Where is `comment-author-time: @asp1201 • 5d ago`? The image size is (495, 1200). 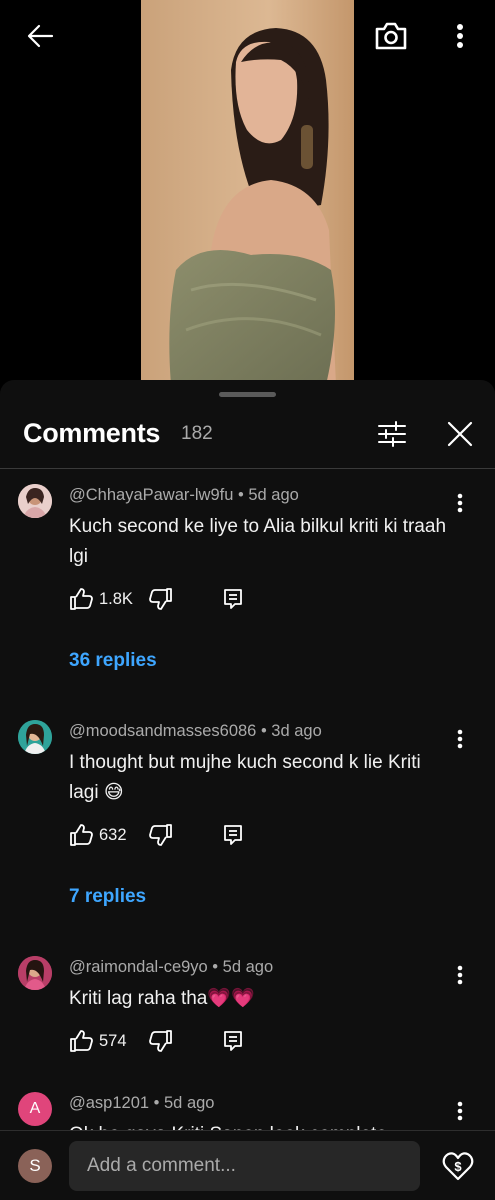
comment-author-time: @asp1201 • 5d ago is located at coordinates (142, 1103).